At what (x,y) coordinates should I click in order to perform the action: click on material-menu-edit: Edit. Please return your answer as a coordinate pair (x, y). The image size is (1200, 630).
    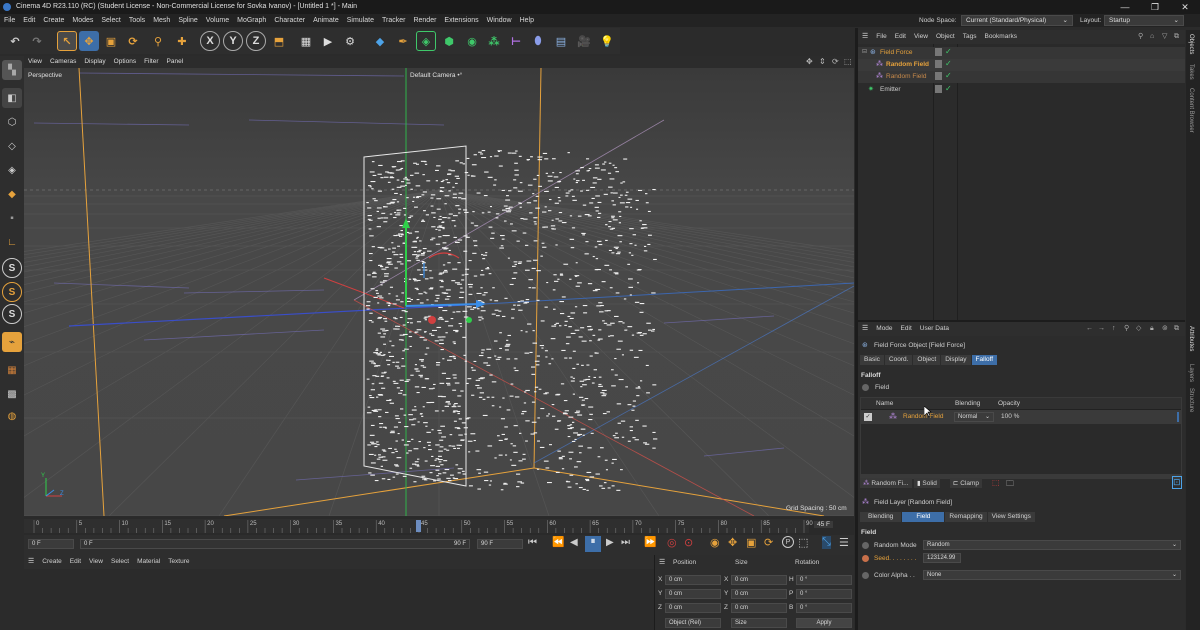
    Looking at the image, I should click on (75, 562).